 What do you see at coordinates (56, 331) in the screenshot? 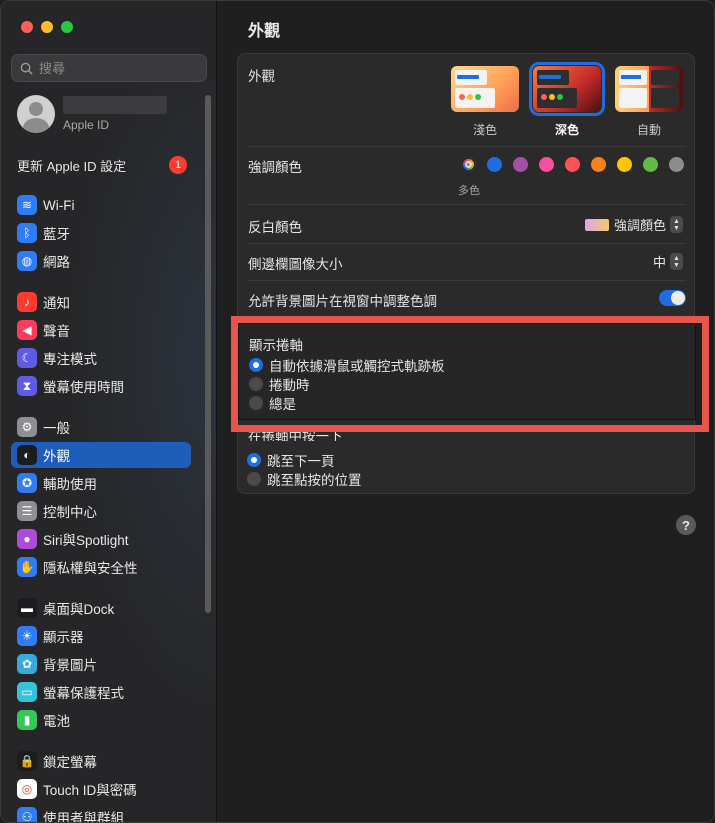
I see `sidebar-item-label: 聲音` at bounding box center [56, 331].